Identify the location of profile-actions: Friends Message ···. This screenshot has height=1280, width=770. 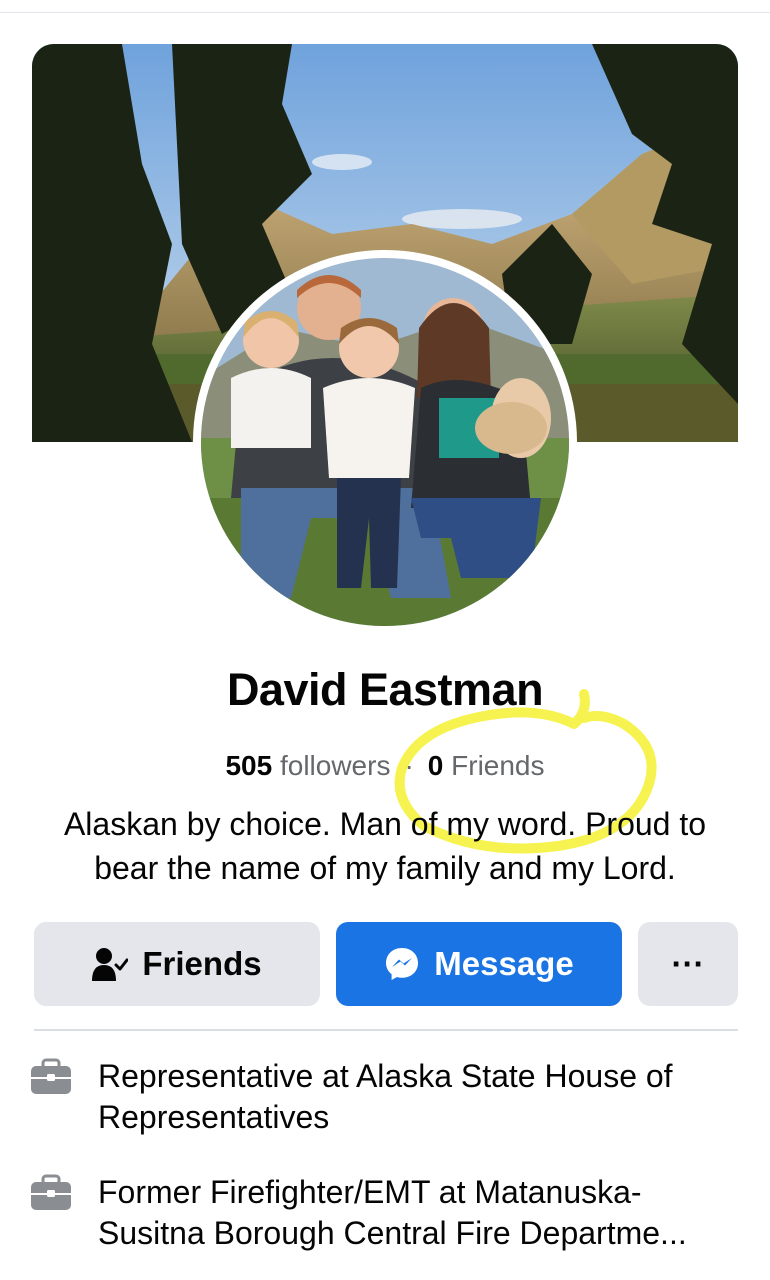
(386, 964).